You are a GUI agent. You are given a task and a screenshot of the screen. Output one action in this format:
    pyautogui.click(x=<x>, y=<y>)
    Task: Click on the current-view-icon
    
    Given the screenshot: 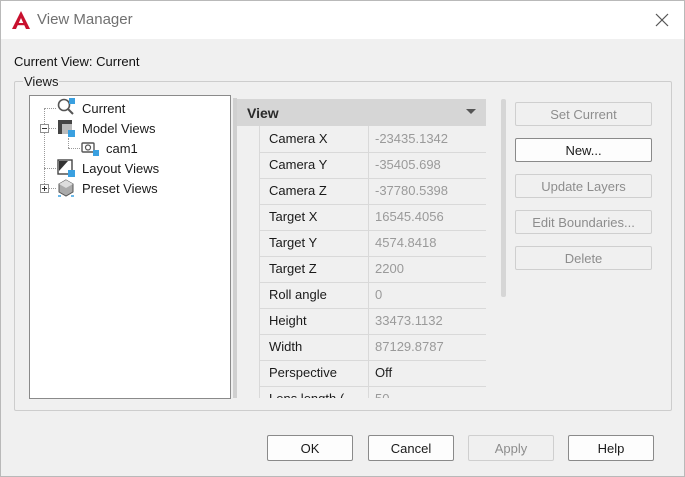 What is the action you would take?
    pyautogui.click(x=66, y=106)
    